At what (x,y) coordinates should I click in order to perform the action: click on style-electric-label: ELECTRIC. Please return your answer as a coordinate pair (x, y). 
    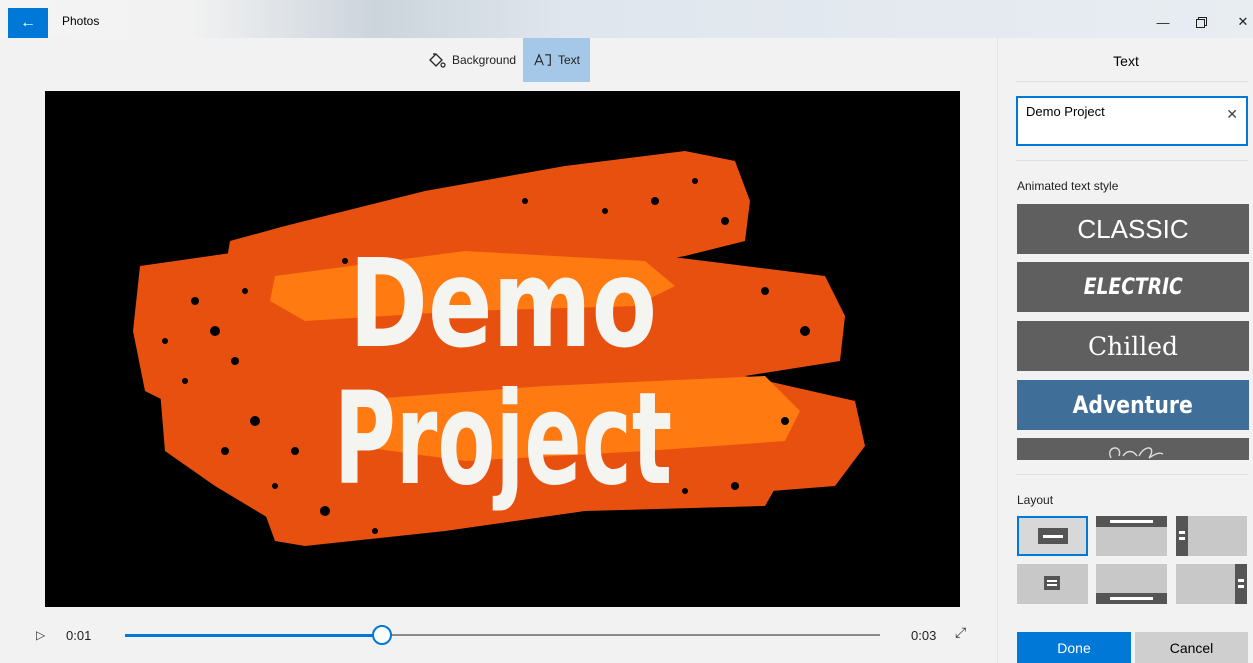
    Looking at the image, I should click on (1133, 287).